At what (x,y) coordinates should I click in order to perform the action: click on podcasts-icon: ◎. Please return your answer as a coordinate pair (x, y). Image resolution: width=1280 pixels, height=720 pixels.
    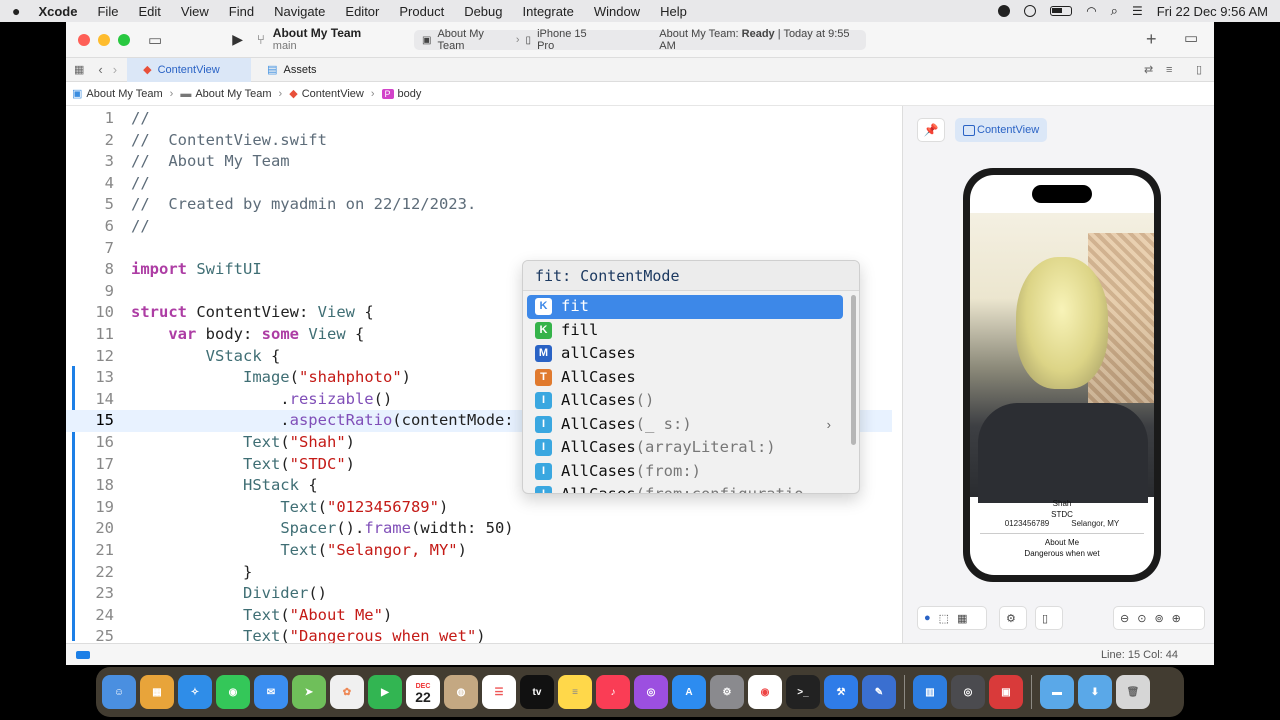
    Looking at the image, I should click on (651, 692).